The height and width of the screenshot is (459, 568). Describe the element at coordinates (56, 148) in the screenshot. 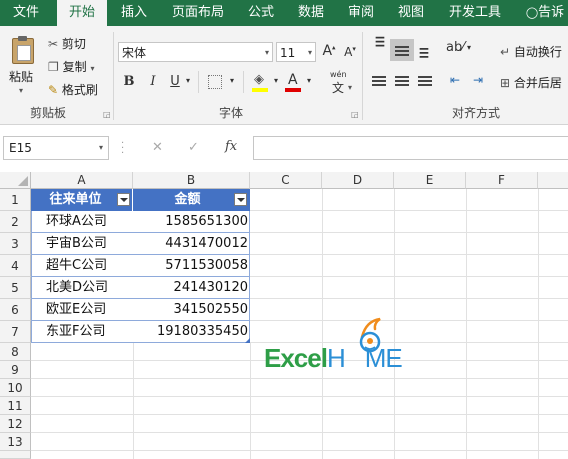

I see `name-box: E15 ▾` at that location.